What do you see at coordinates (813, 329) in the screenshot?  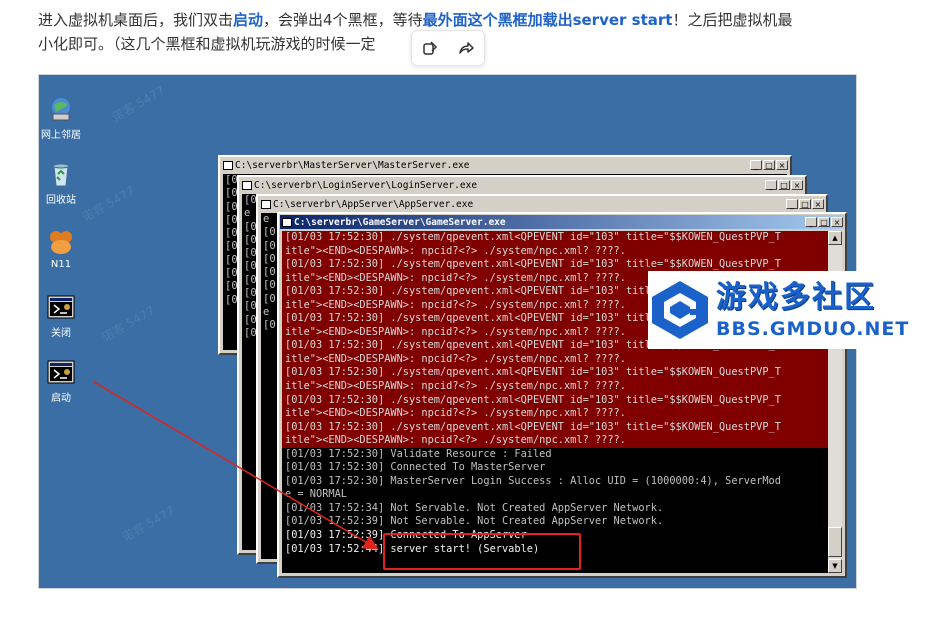 I see `logo-text-url: BBS.GMDUO.NET` at bounding box center [813, 329].